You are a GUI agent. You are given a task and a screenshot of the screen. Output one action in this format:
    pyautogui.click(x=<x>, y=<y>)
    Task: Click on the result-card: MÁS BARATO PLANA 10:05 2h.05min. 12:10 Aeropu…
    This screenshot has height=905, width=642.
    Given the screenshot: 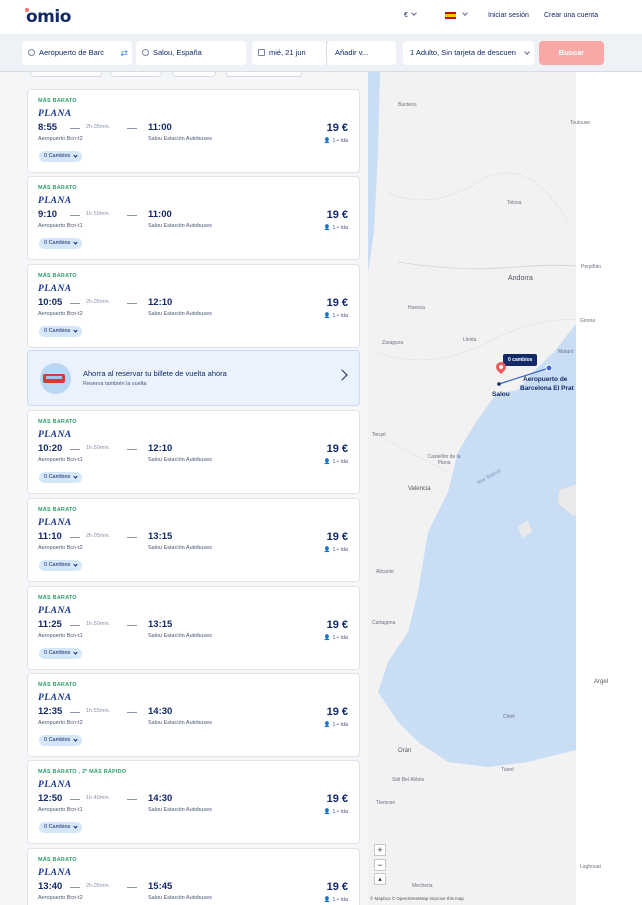 What is the action you would take?
    pyautogui.click(x=193, y=306)
    